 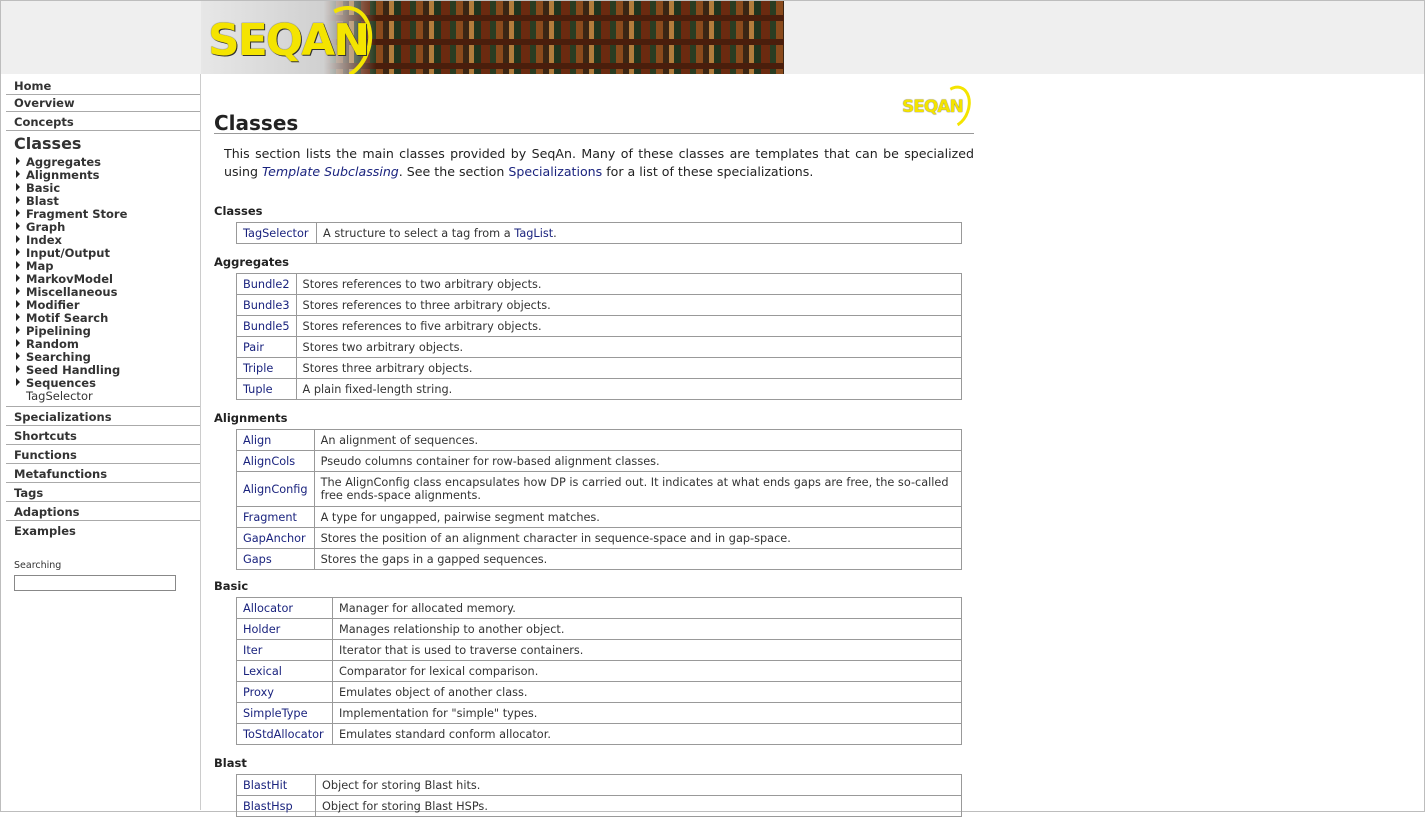 What do you see at coordinates (638, 559) in the screenshot?
I see `class-description: Stores the gaps in a gapped sequences.` at bounding box center [638, 559].